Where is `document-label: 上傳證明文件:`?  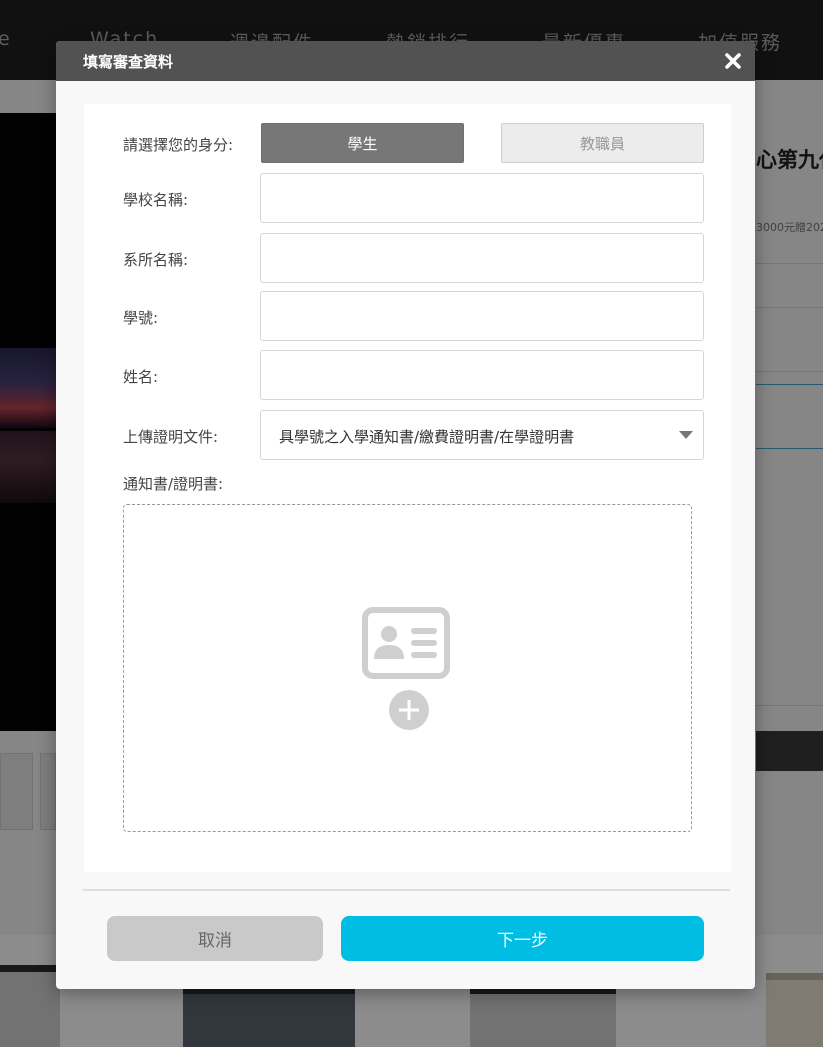 document-label: 上傳證明文件: is located at coordinates (171, 437).